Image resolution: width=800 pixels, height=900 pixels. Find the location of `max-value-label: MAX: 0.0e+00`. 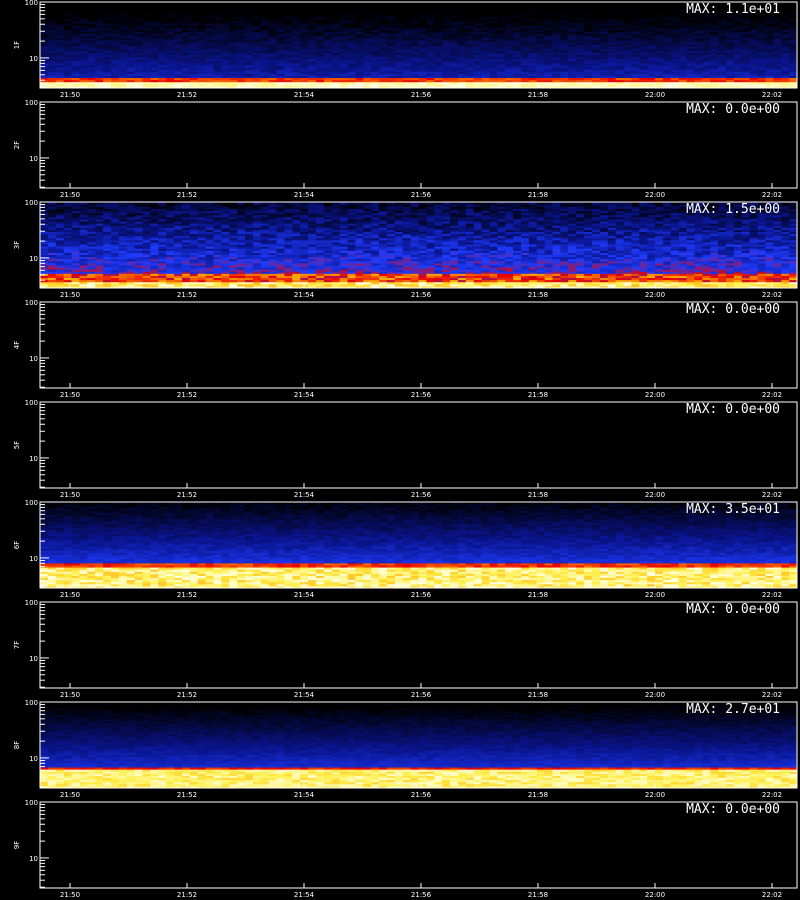

max-value-label: MAX: 0.0e+00 is located at coordinates (733, 109).